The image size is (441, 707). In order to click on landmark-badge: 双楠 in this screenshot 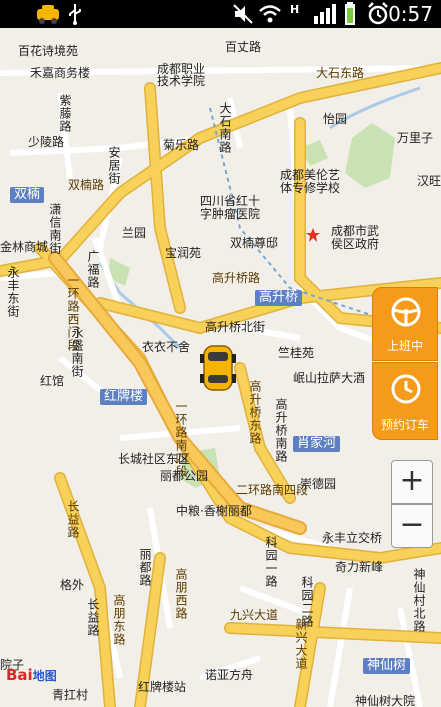, I will do `click(27, 195)`.